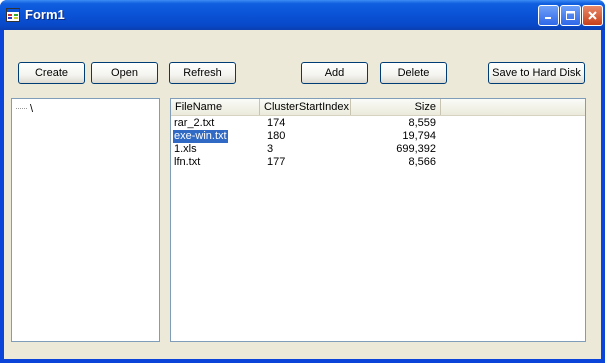 The image size is (605, 363). I want to click on minimize-icon, so click(548, 18).